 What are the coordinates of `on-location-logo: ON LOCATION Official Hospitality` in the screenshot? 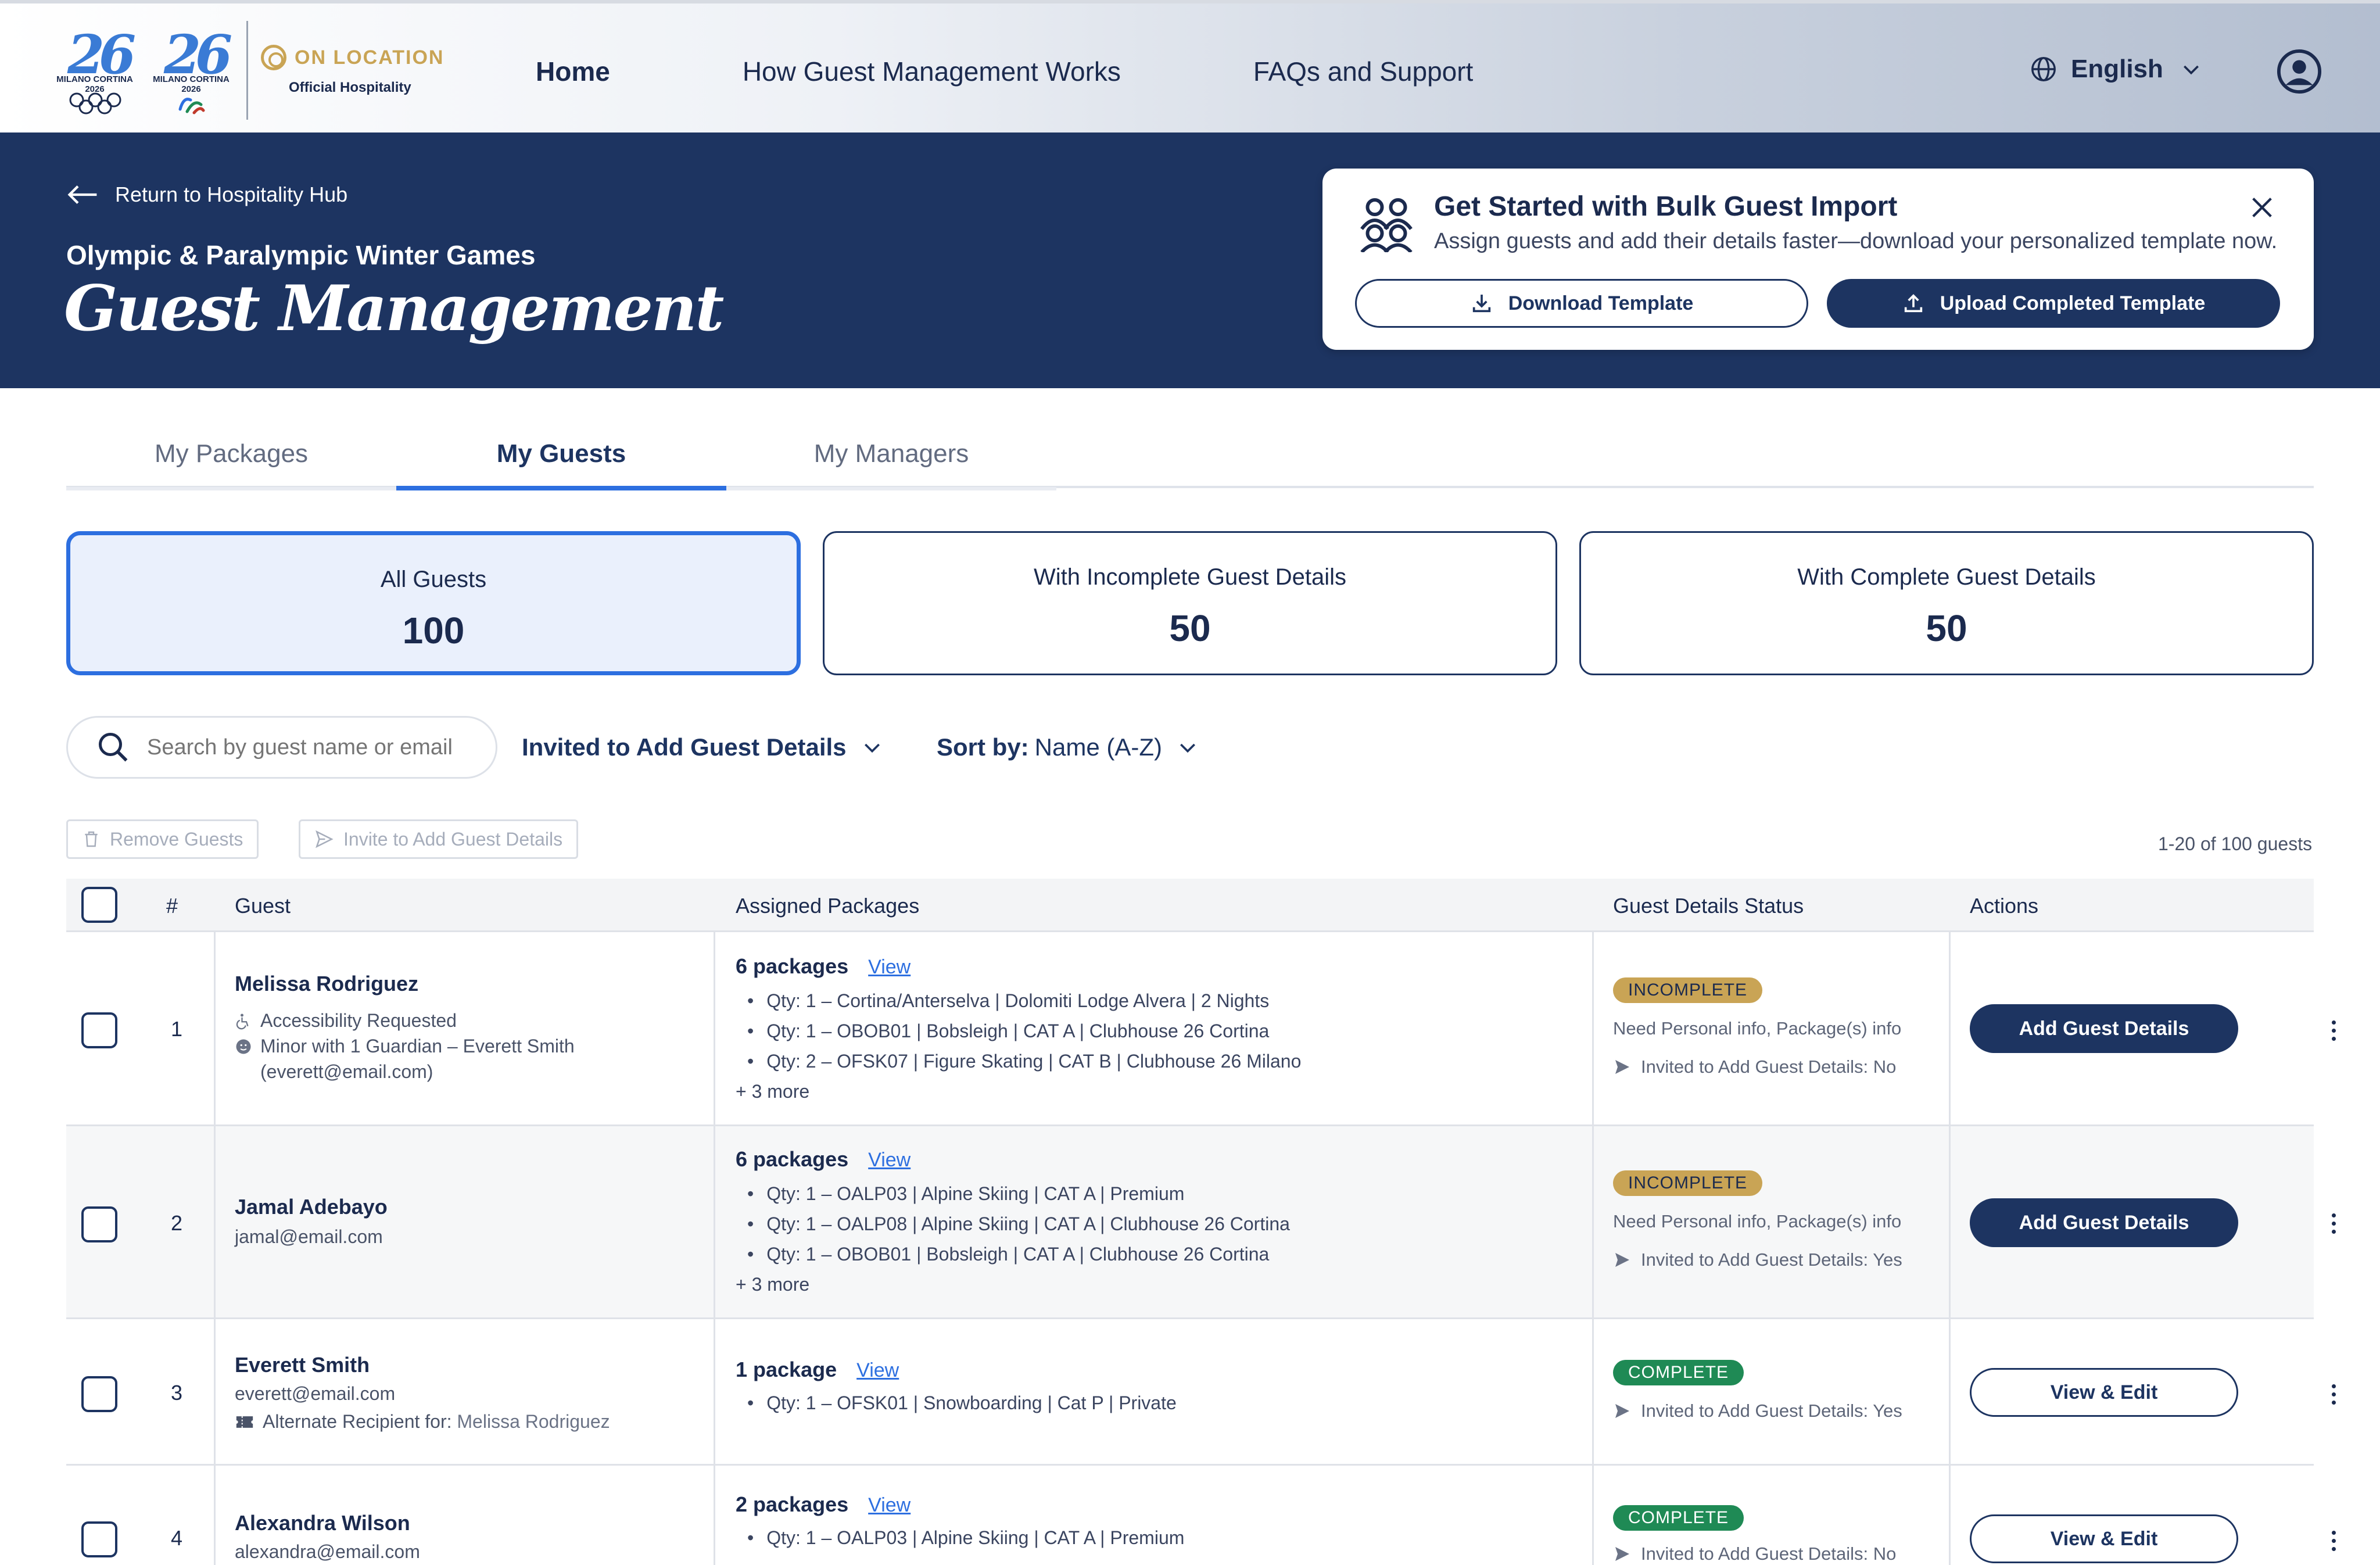 It's located at (352, 70).